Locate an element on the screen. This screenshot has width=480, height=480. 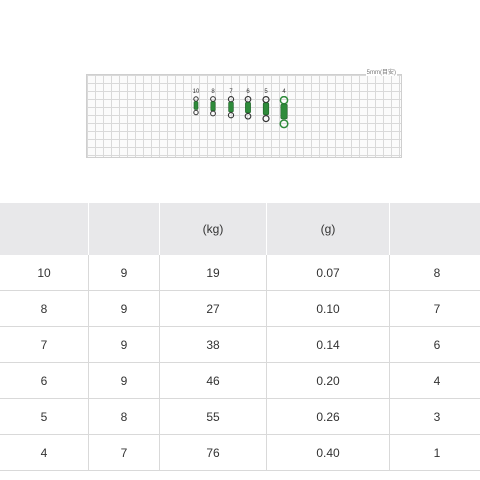
header-size is located at coordinates (44, 229).